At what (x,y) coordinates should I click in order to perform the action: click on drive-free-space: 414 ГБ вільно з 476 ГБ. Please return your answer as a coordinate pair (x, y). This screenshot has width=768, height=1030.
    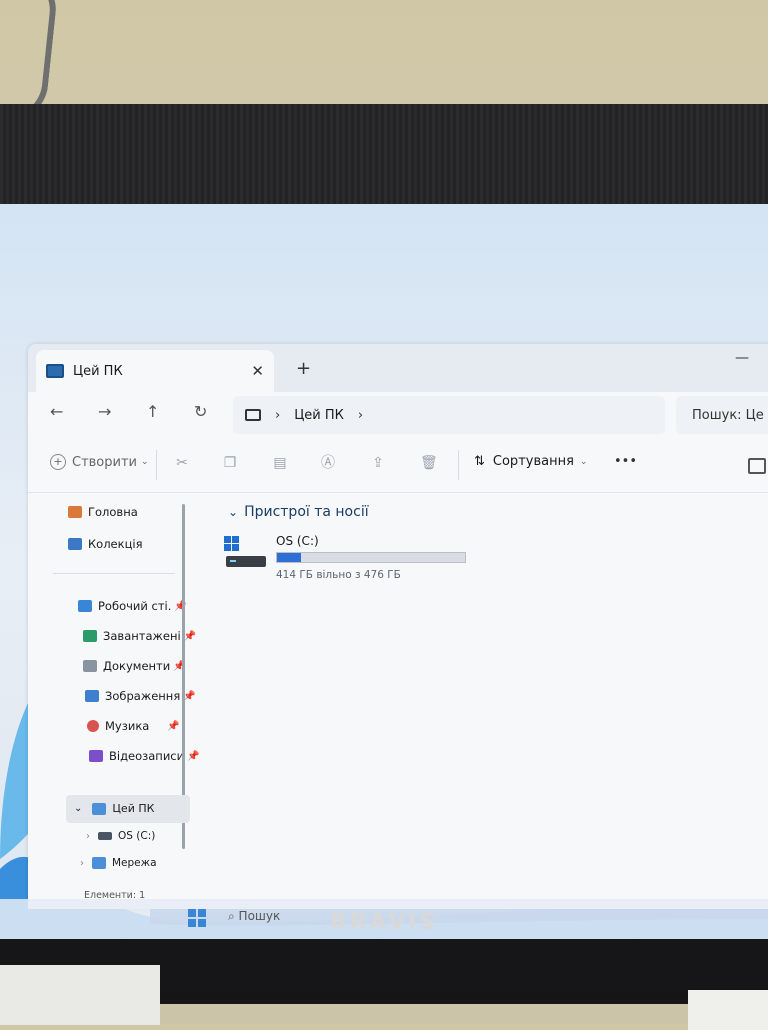
    Looking at the image, I should click on (338, 575).